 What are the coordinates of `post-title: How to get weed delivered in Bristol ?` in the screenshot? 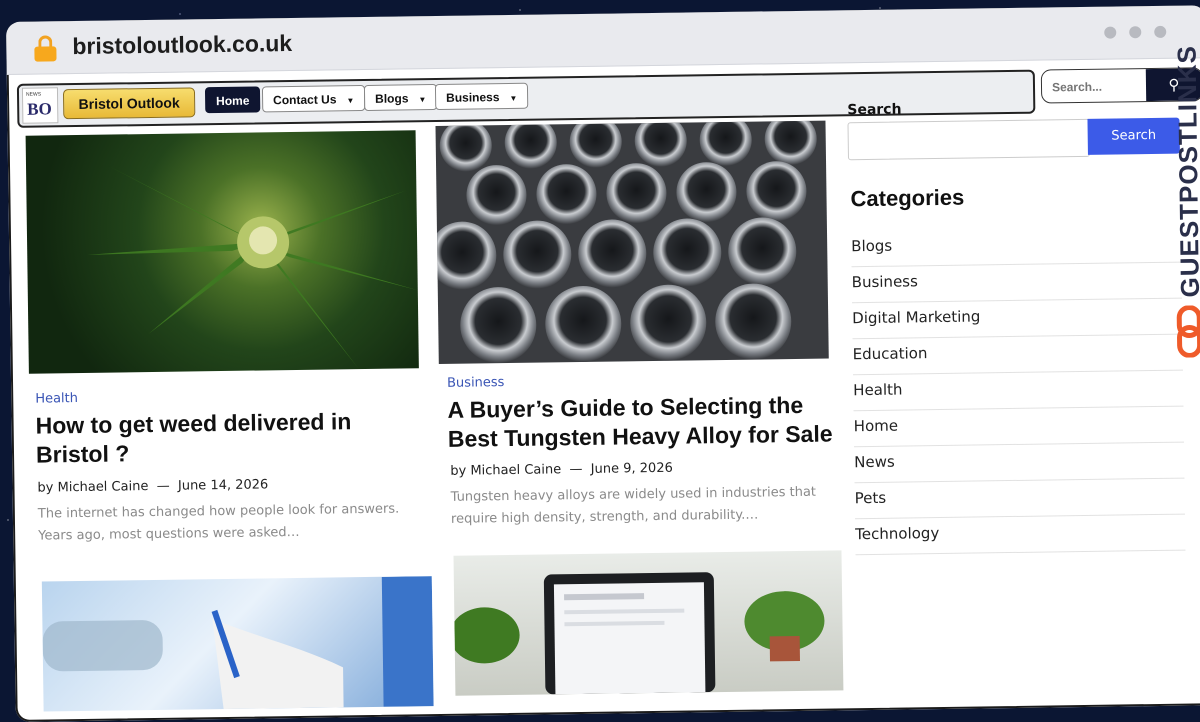 It's located at (230, 437).